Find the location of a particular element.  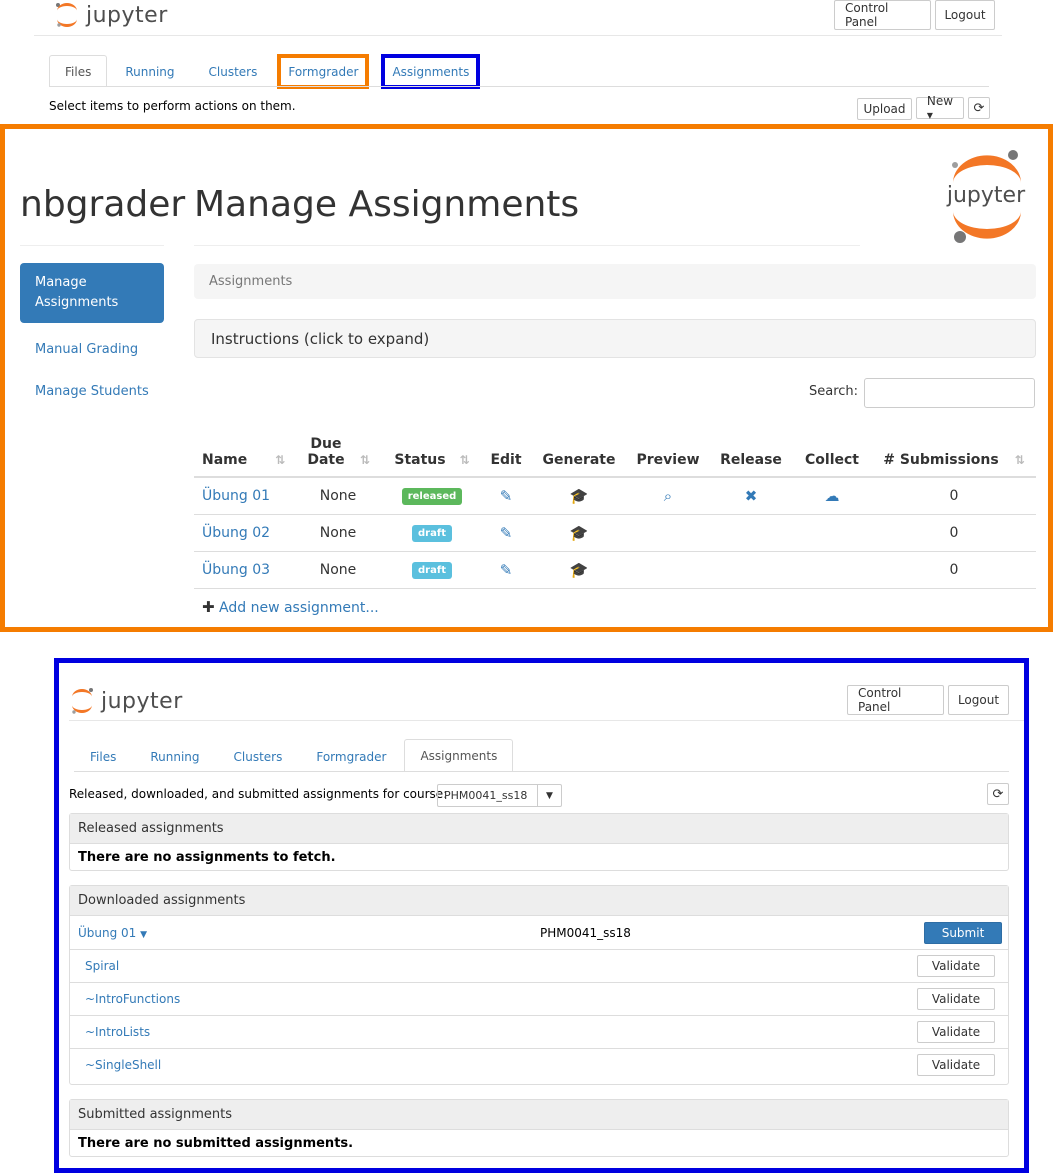

notebook-link: ~SingleShell is located at coordinates (123, 1065).